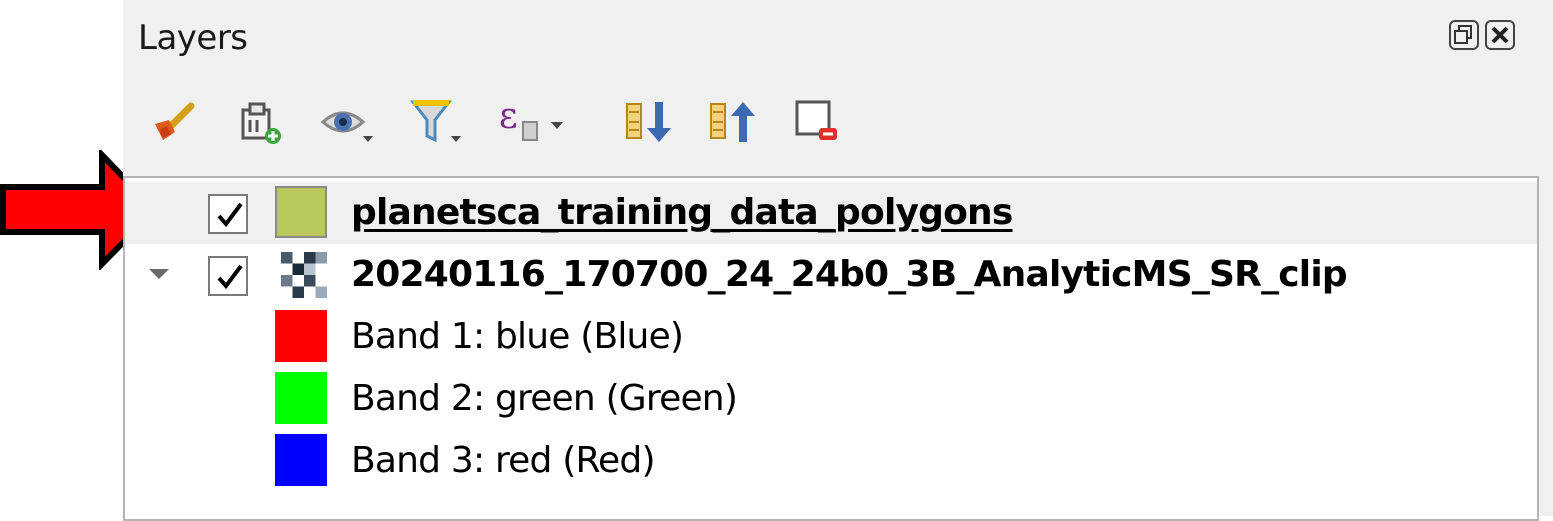 The image size is (1553, 521). What do you see at coordinates (503, 460) in the screenshot?
I see `band-label: Band 3: red (Red)` at bounding box center [503, 460].